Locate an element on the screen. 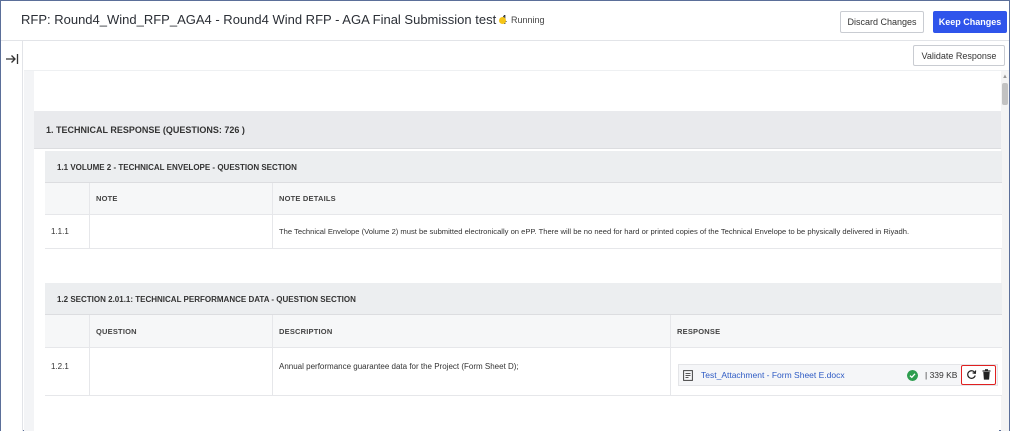 The image size is (1010, 431). expand-panel-icon is located at coordinates (12, 59).